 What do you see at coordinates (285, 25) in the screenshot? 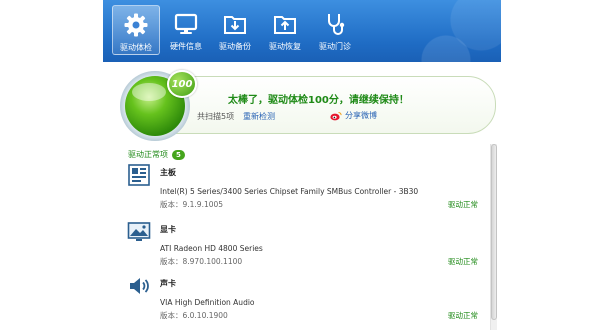
I see `restore-folder-icon` at bounding box center [285, 25].